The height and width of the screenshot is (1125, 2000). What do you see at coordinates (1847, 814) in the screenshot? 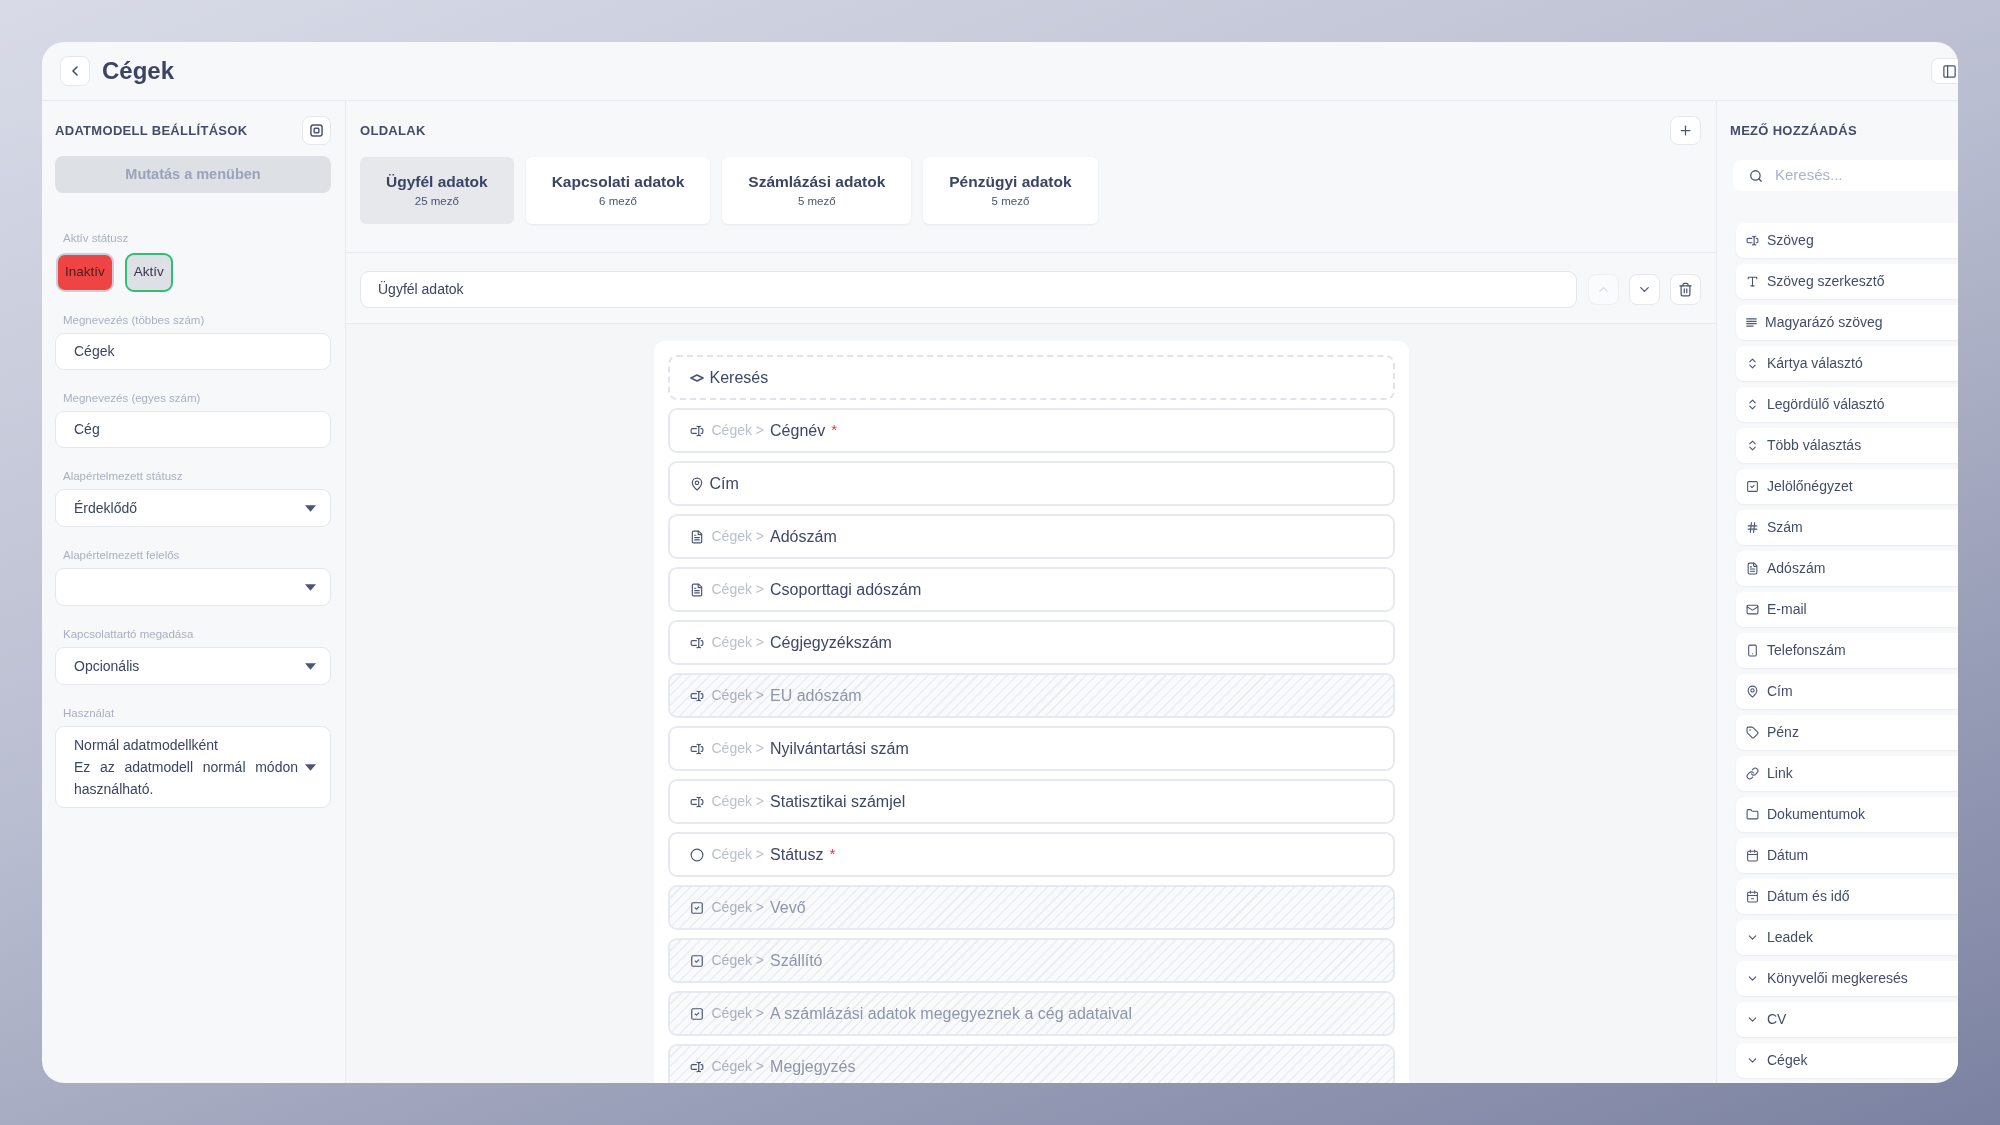
I see `field-type-item: Dokumentumok` at bounding box center [1847, 814].